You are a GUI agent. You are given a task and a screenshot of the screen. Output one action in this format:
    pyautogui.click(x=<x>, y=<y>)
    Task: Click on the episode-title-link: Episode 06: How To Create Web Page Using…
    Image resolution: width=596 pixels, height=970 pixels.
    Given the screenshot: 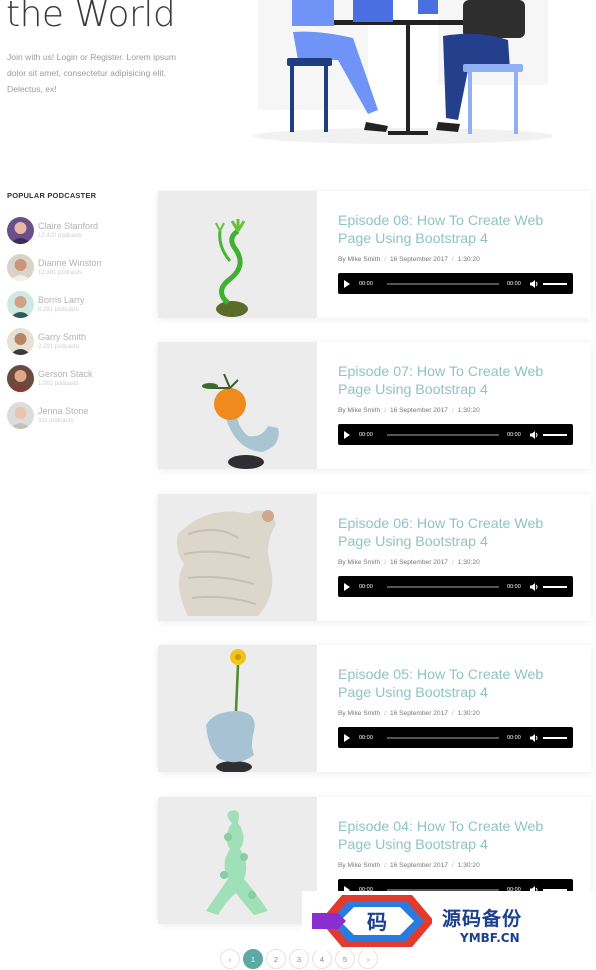 What is the action you would take?
    pyautogui.click(x=458, y=533)
    